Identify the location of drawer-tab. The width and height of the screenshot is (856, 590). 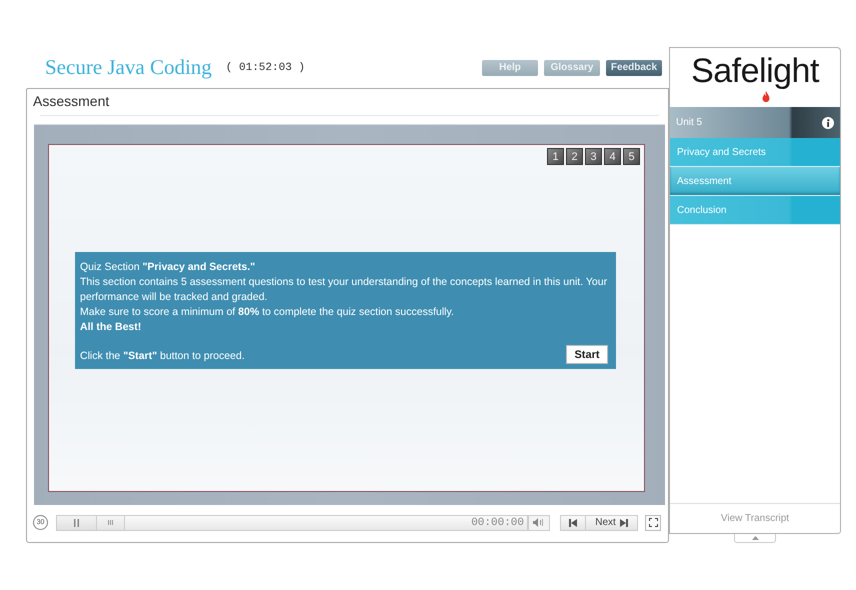
(755, 538).